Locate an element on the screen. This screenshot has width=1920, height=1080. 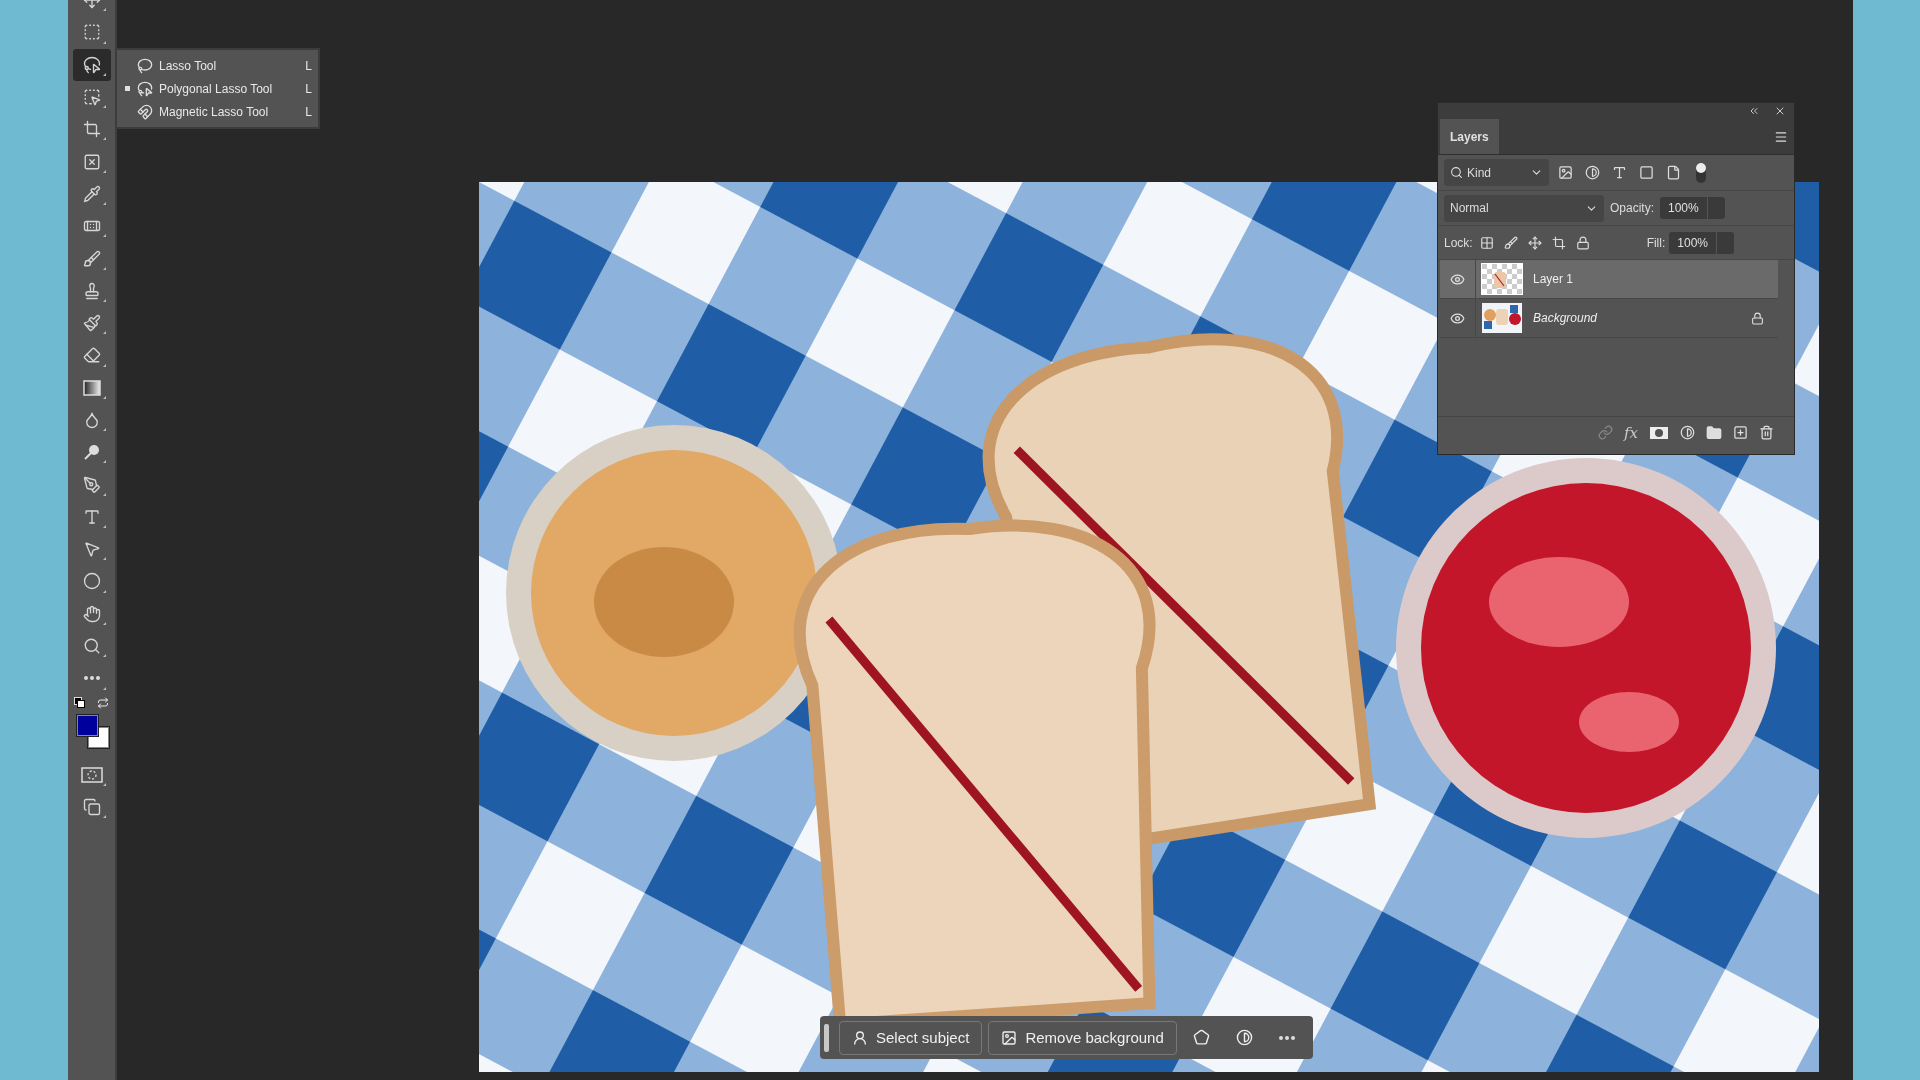
layer-row: Background is located at coordinates (1609, 318).